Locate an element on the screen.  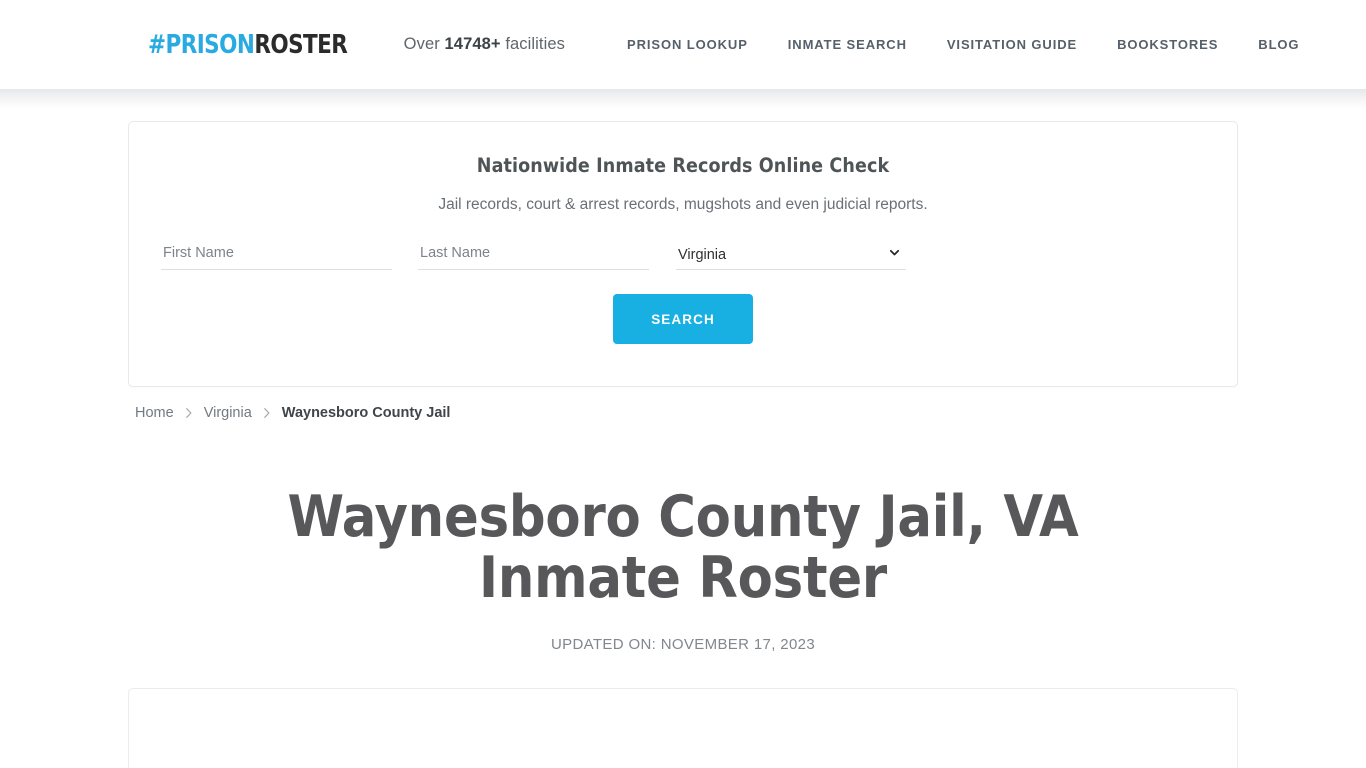
last-name-input is located at coordinates (533, 257).